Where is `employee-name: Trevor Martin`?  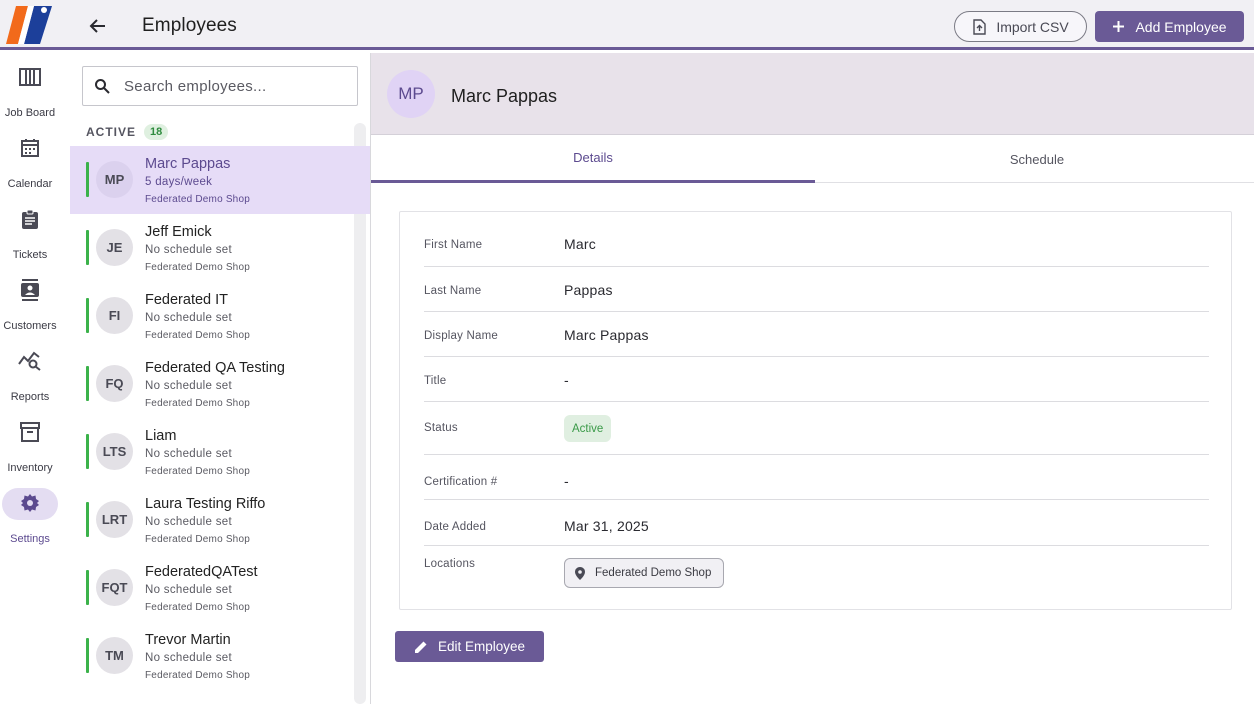 employee-name: Trevor Martin is located at coordinates (188, 640).